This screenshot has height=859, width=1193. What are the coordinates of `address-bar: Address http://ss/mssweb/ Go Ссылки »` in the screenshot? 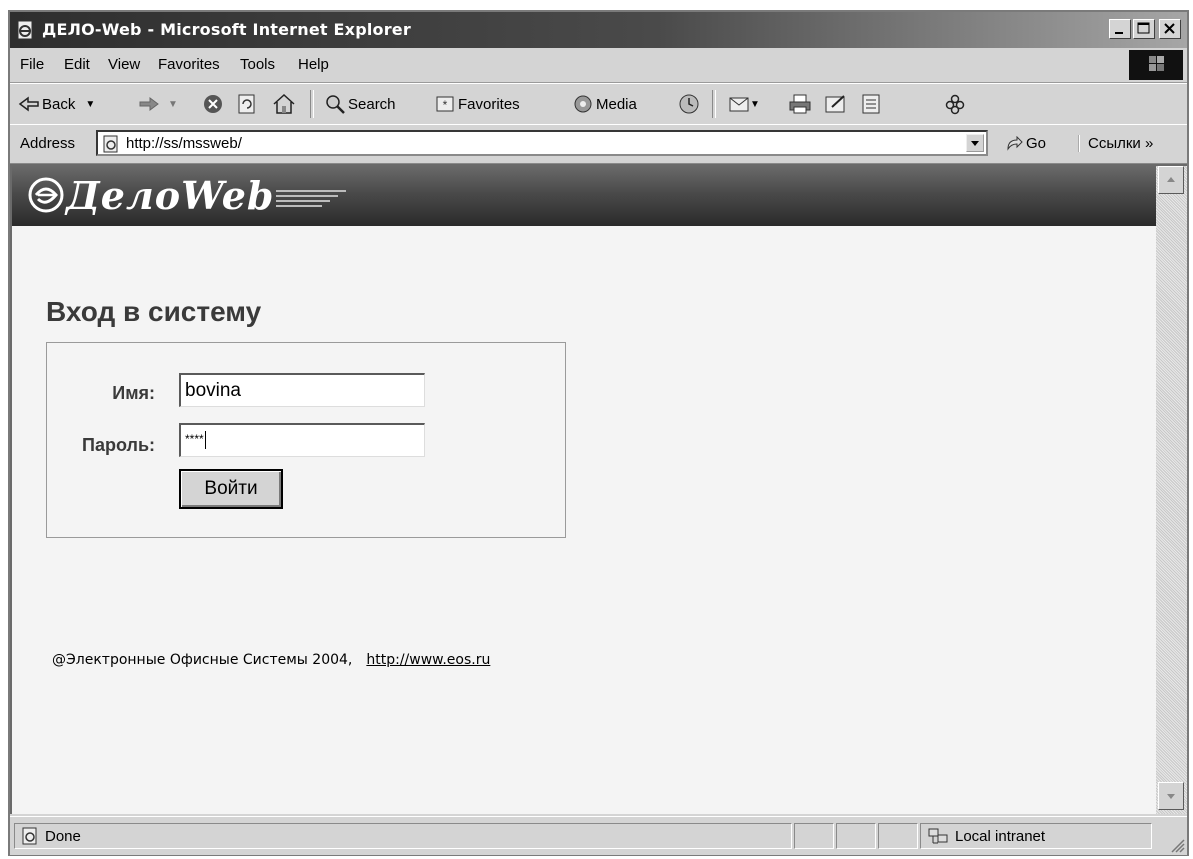 It's located at (598, 144).